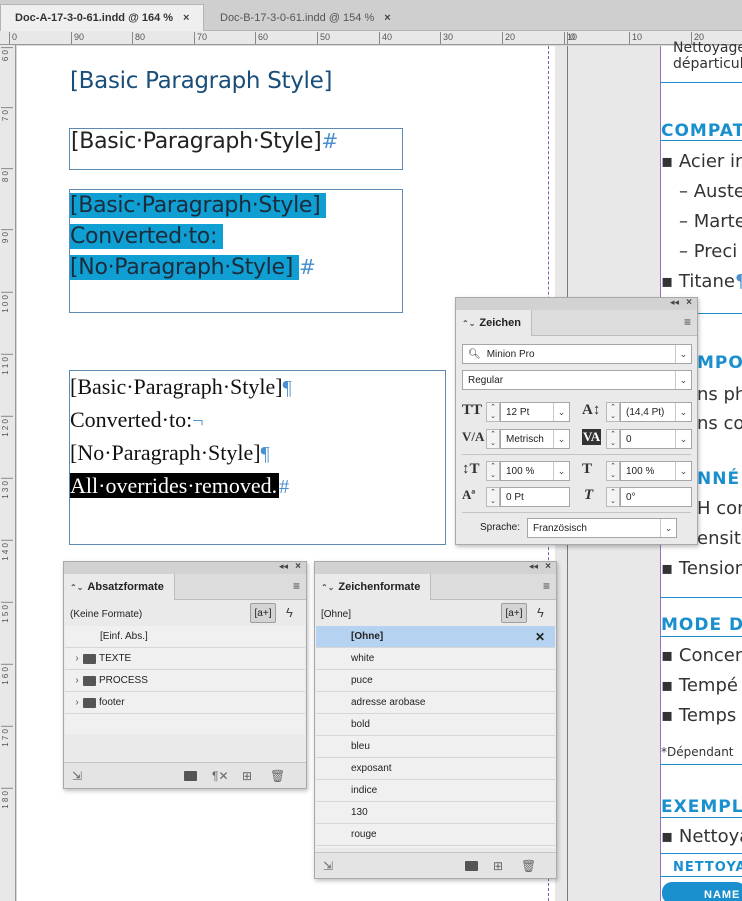  What do you see at coordinates (265, 454) in the screenshot?
I see `pilcrow-mark: ¶` at bounding box center [265, 454].